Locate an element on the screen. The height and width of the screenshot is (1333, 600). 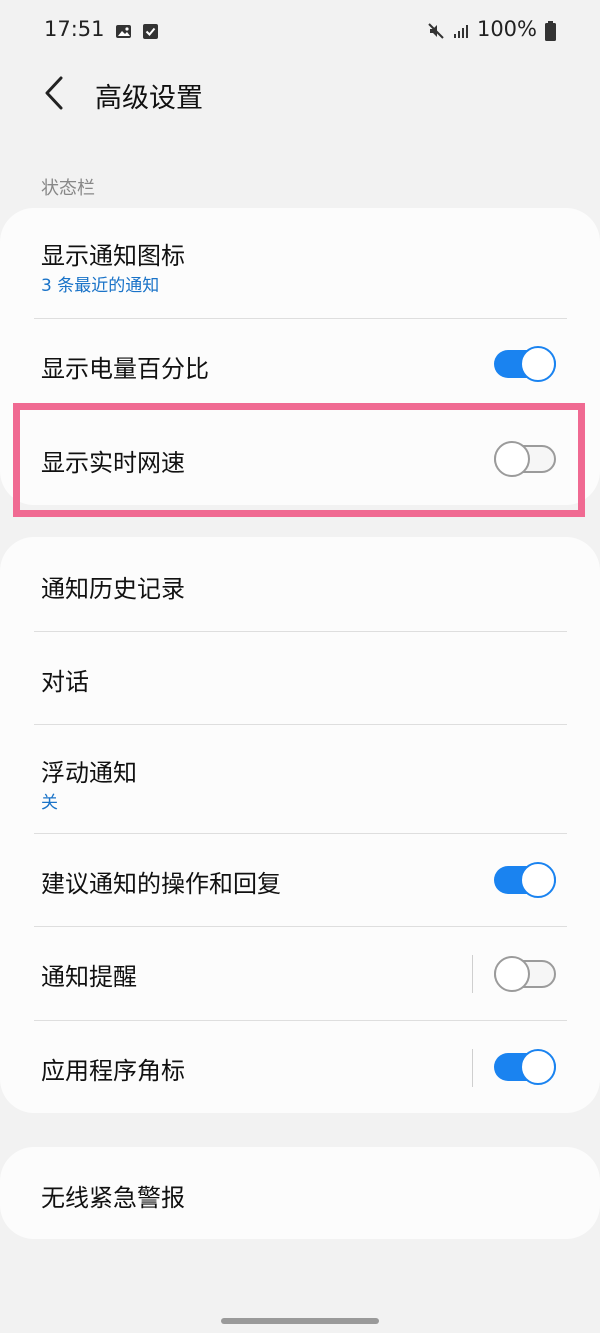
setting-title: 无线紧急警报 is located at coordinates (113, 1198).